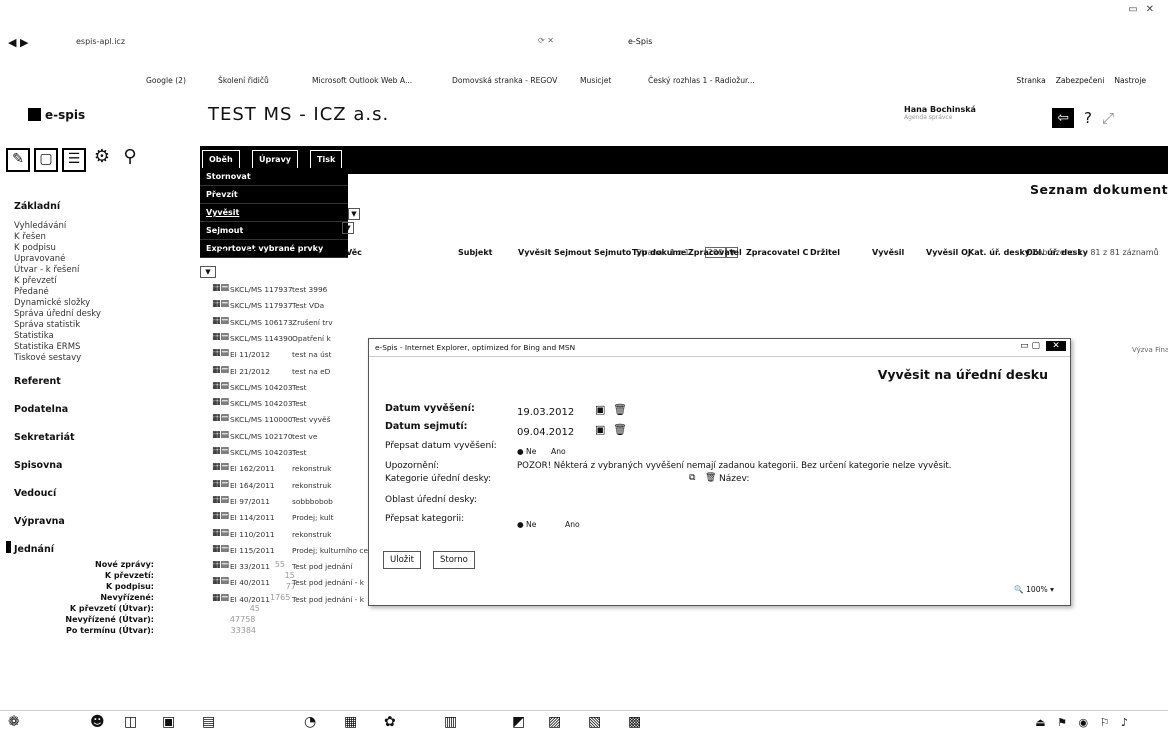  What do you see at coordinates (46, 160) in the screenshot?
I see `folder-icon: ▢` at bounding box center [46, 160].